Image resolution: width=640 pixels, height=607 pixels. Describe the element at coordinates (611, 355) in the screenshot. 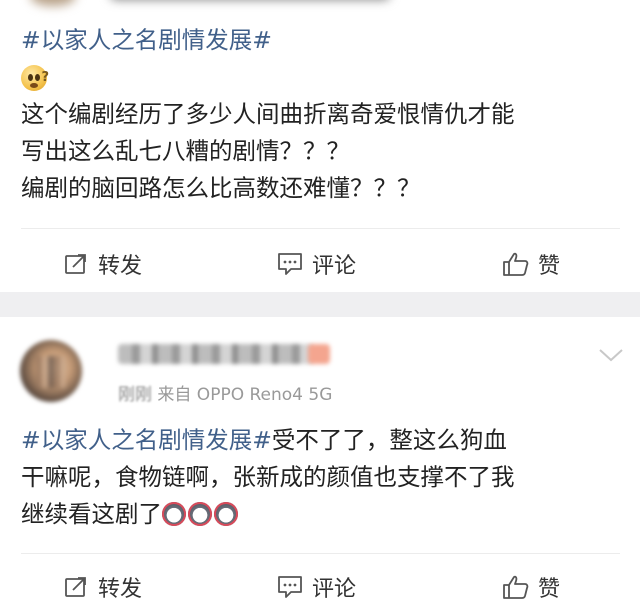

I see `chevron-down-icon` at that location.